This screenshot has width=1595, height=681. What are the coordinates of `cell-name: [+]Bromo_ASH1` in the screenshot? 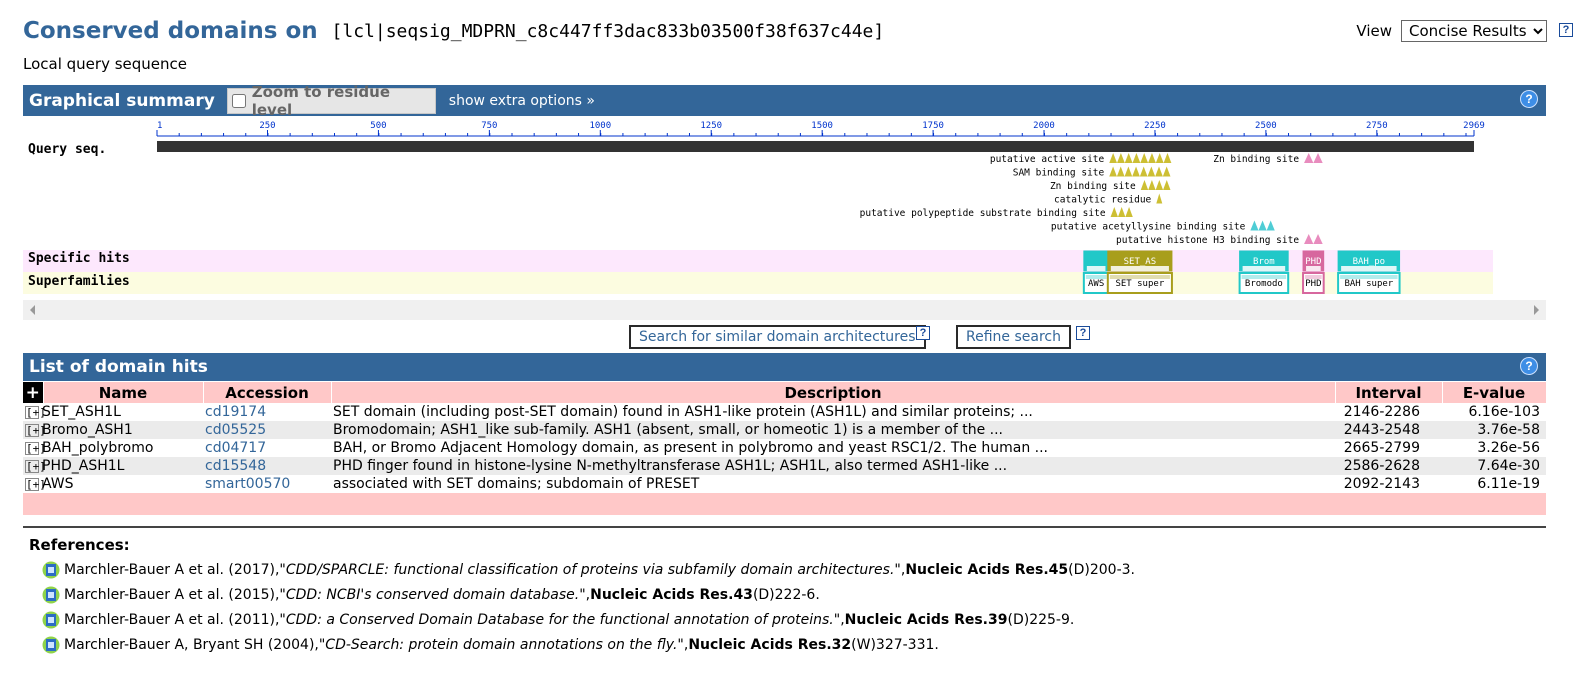 It's located at (113, 430).